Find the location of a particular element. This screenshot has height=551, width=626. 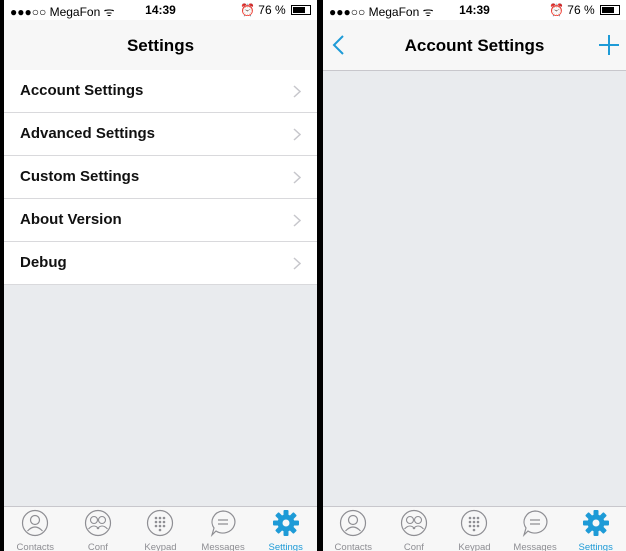

page-title: Settings is located at coordinates (160, 45).